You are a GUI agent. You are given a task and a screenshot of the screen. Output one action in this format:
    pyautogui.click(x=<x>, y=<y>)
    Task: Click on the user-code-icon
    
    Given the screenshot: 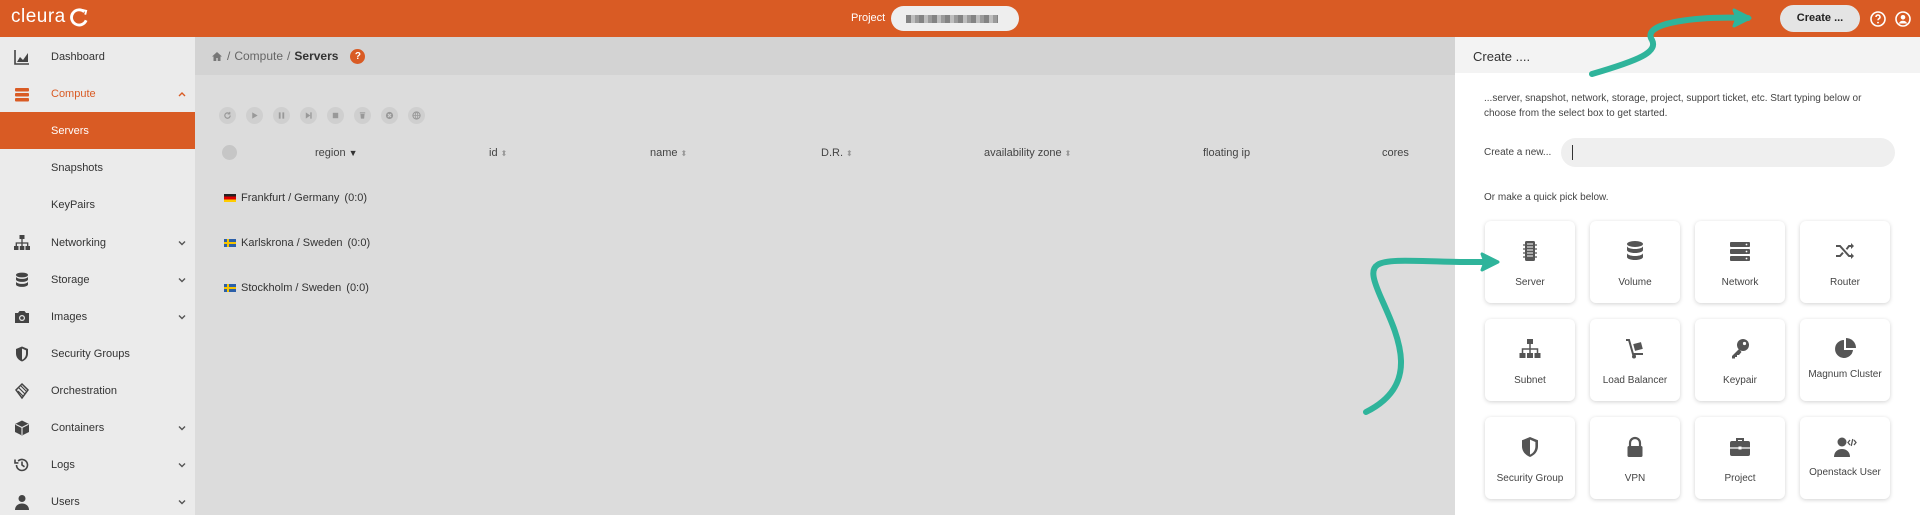 What is the action you would take?
    pyautogui.click(x=1845, y=447)
    